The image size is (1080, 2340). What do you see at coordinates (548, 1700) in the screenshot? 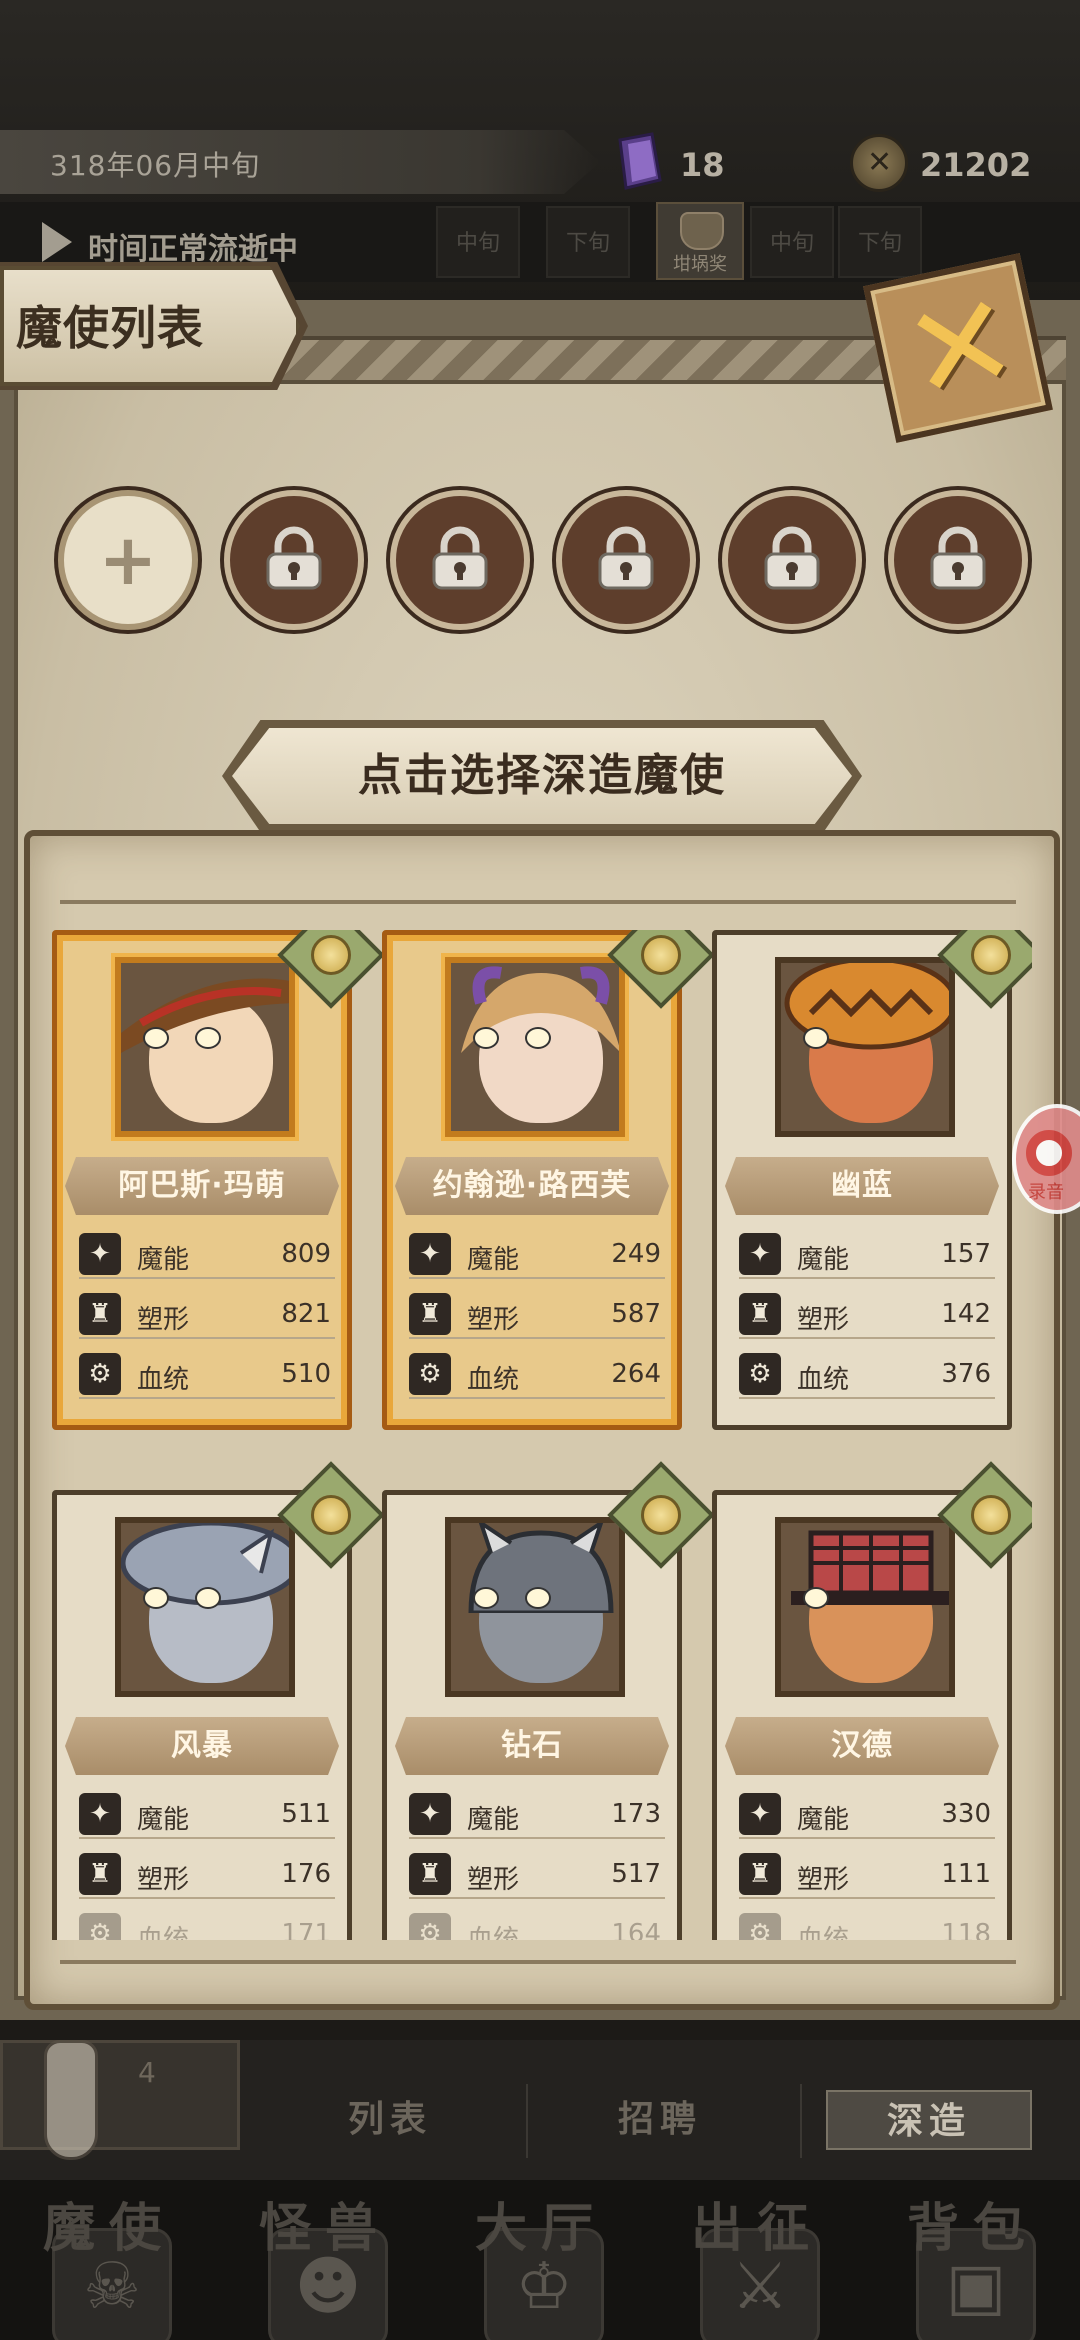
I see `monster-card: 钻石 ✦ 魔能 173 ♜ 塑形 517 ⚙ 血统 164` at bounding box center [548, 1700].